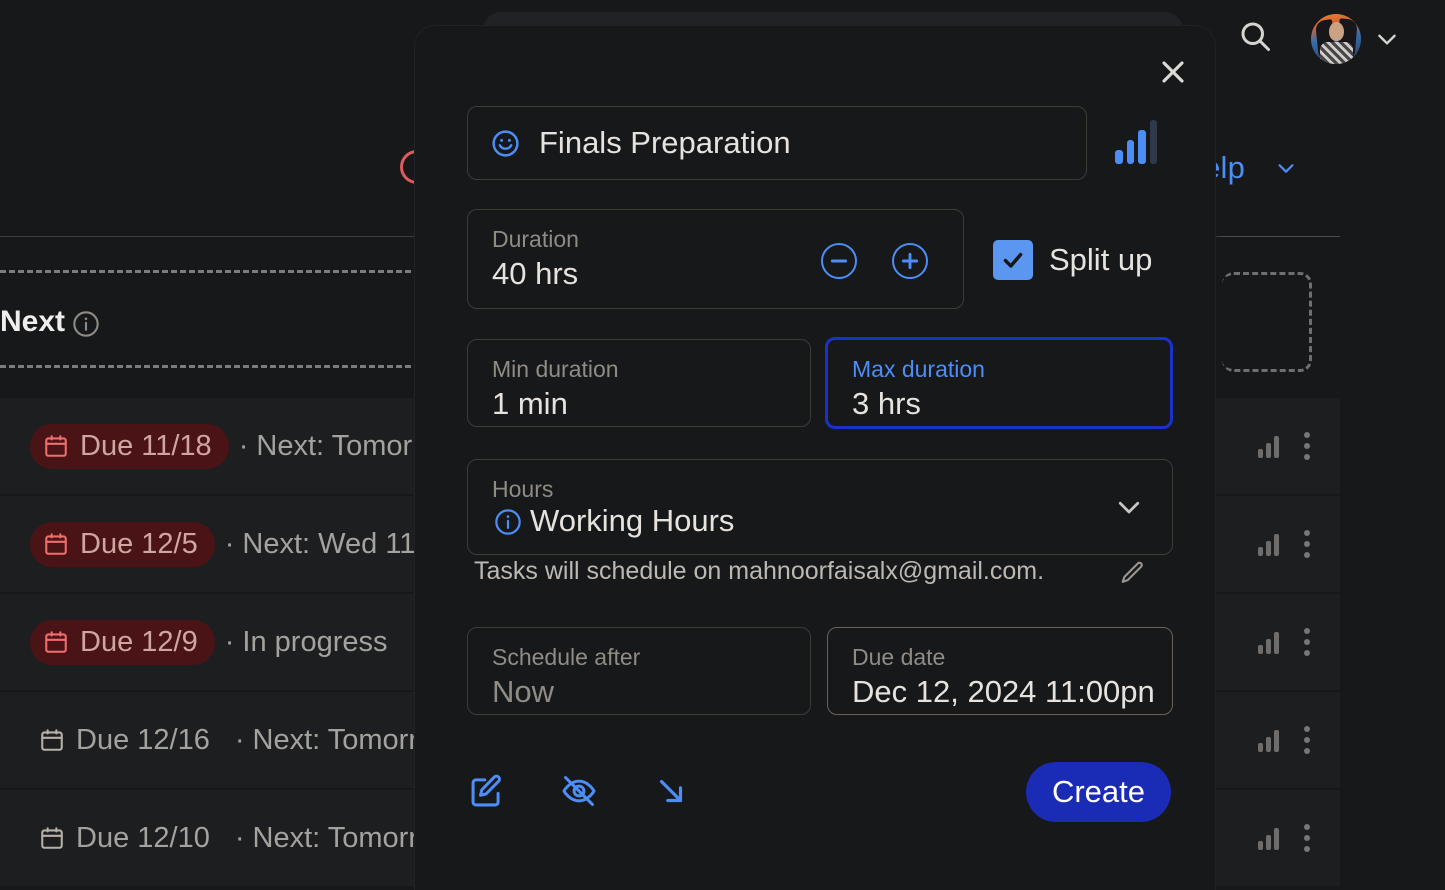 This screenshot has height=890, width=1445. I want to click on due-label: Due 12/9, so click(139, 641).